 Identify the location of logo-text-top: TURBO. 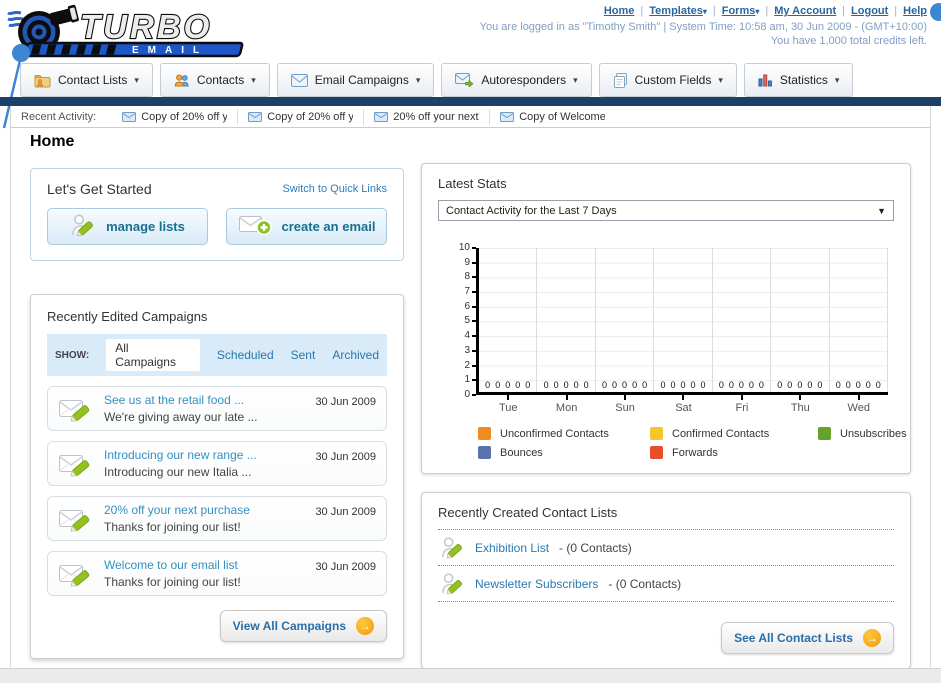
(146, 26).